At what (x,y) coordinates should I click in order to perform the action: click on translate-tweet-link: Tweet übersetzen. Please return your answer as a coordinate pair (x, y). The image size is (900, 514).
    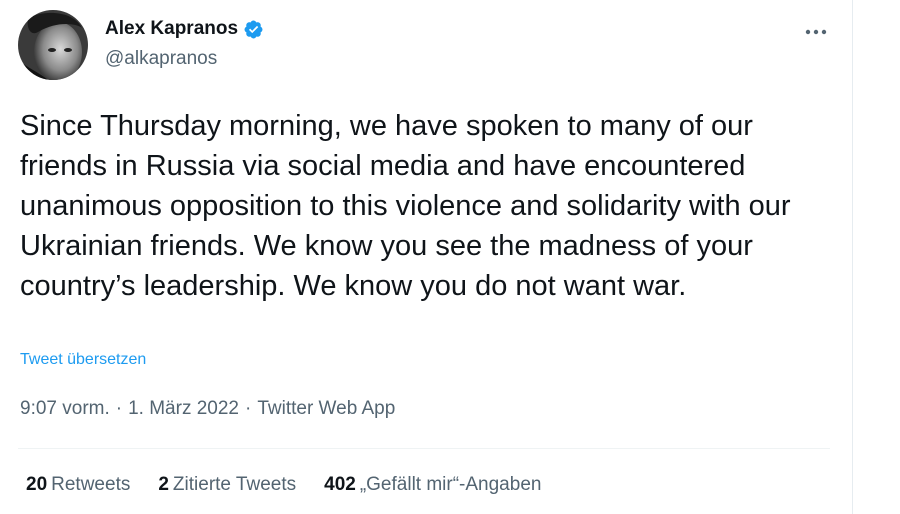
    Looking at the image, I should click on (83, 360).